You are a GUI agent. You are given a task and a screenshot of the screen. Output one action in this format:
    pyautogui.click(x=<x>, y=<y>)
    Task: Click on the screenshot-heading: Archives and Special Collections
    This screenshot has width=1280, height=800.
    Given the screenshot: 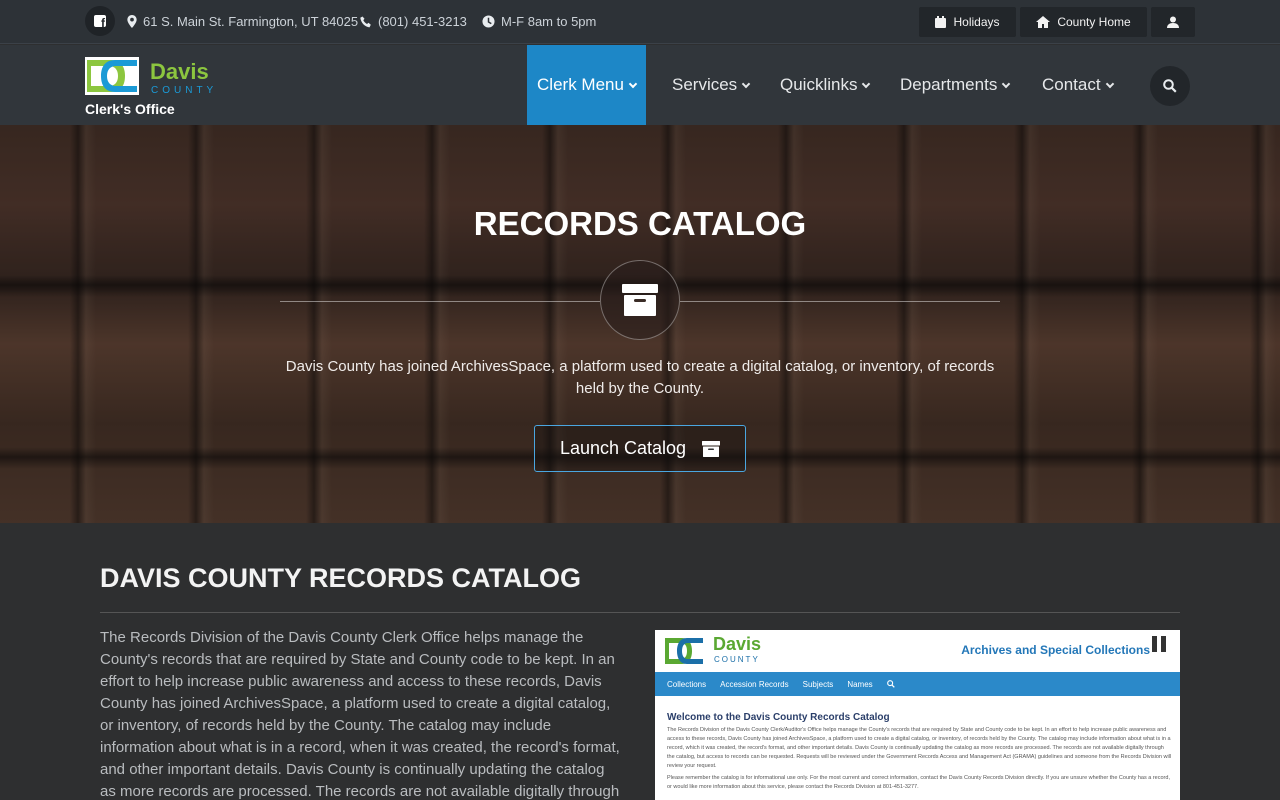 What is the action you would take?
    pyautogui.click(x=1055, y=650)
    